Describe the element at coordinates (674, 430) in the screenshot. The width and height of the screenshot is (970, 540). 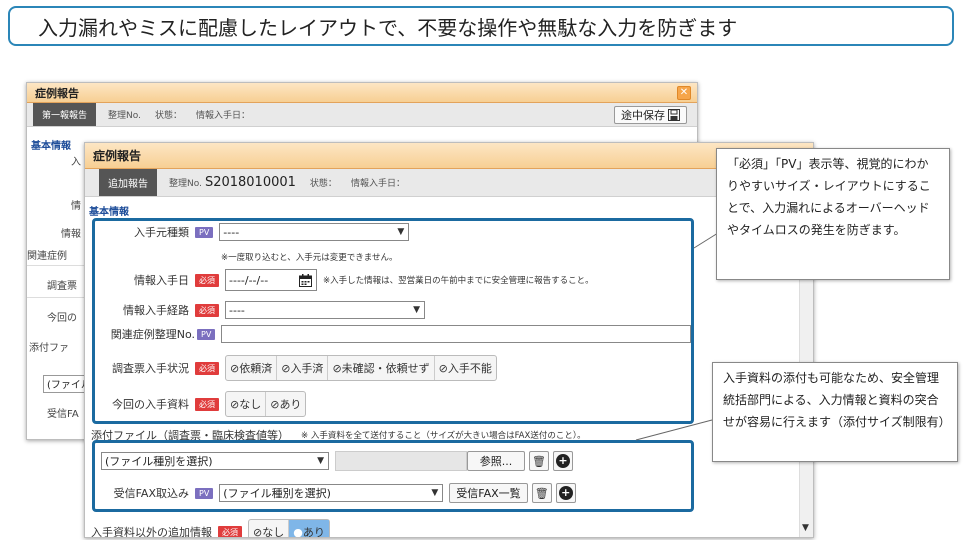
I see `connector-bottom` at that location.